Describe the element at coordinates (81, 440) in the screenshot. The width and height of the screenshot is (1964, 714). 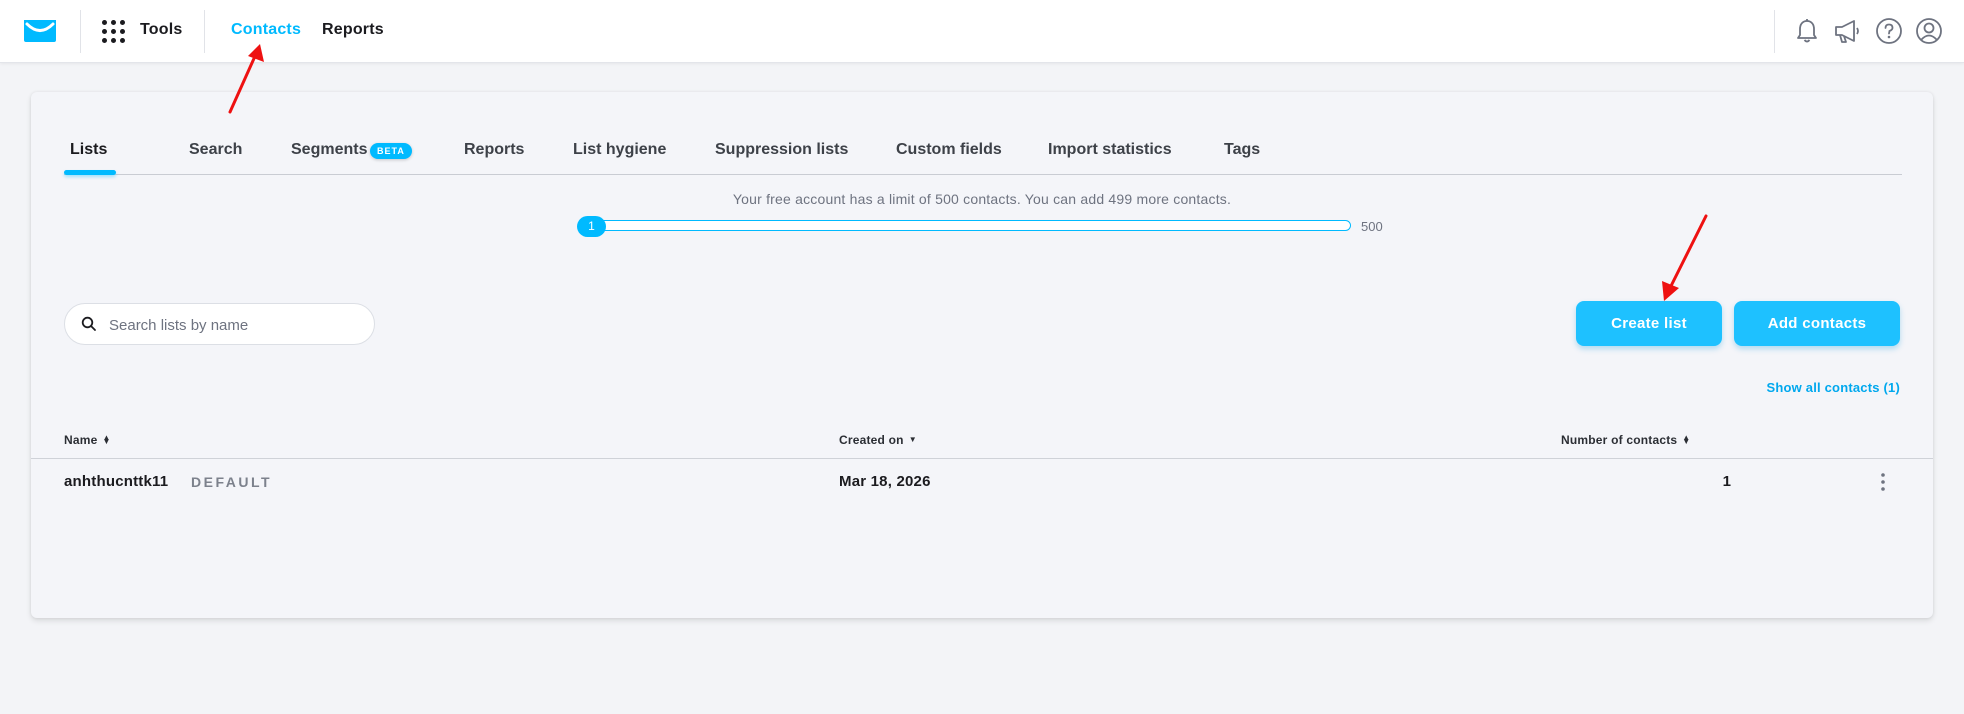
I see `column-header-name-label: Name` at that location.